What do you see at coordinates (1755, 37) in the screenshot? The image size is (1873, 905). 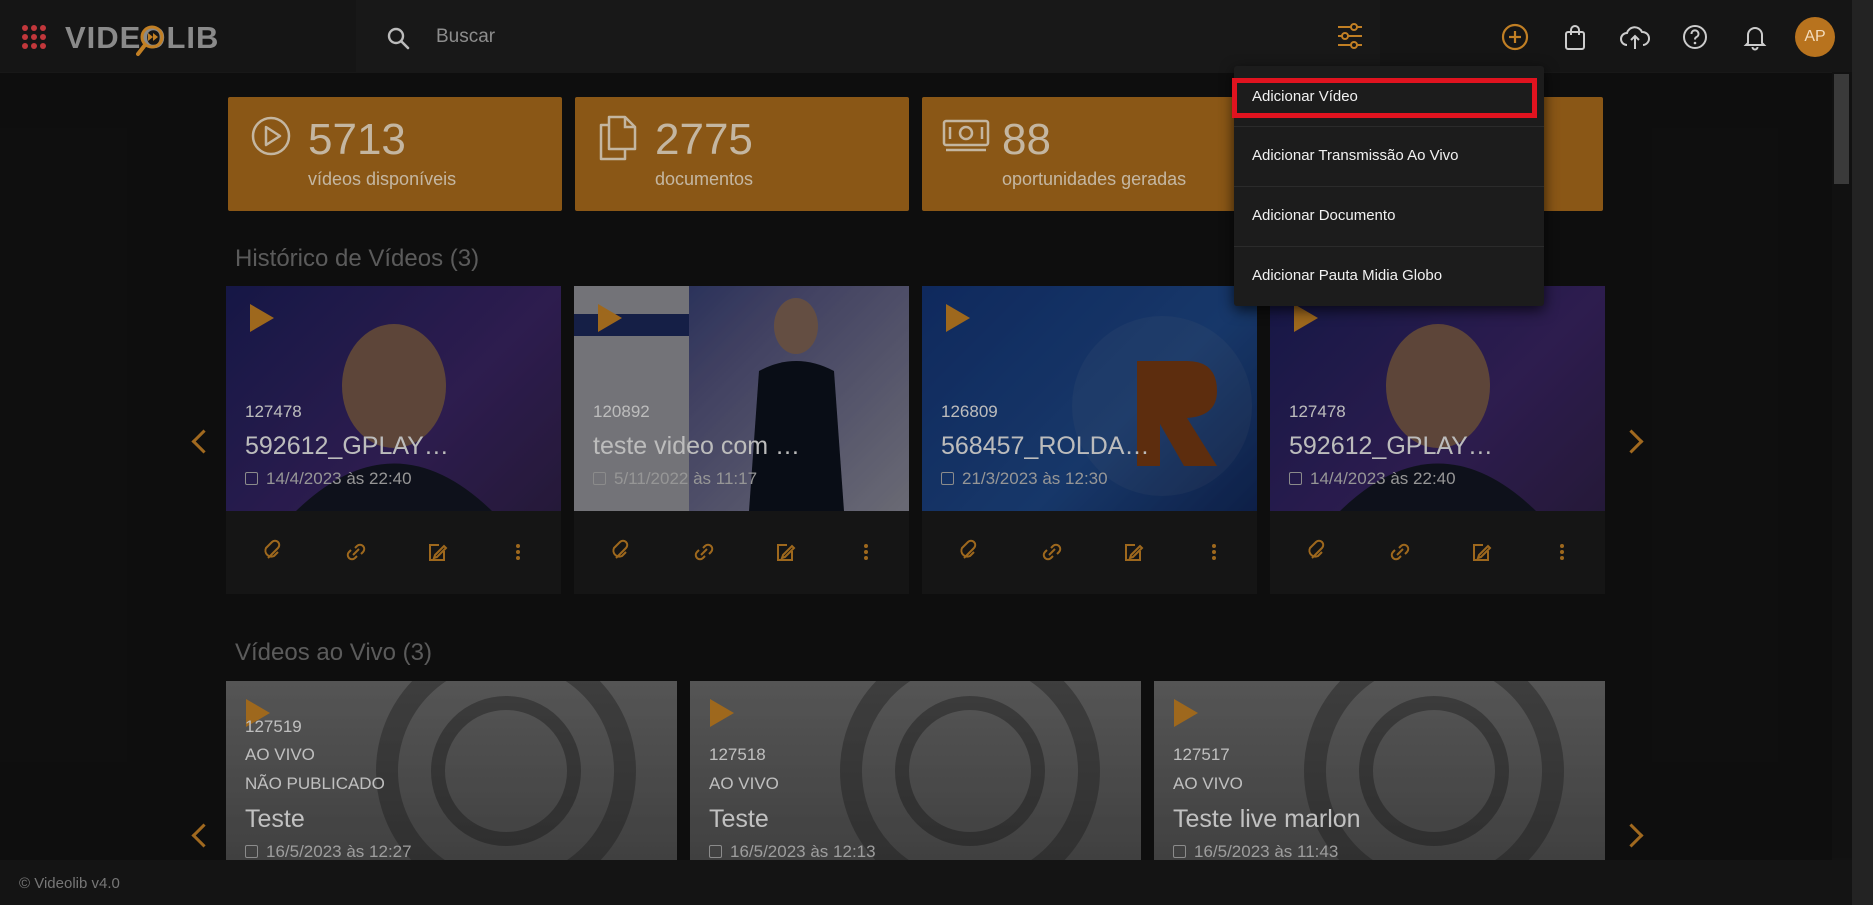 I see `notification-bell-icon` at bounding box center [1755, 37].